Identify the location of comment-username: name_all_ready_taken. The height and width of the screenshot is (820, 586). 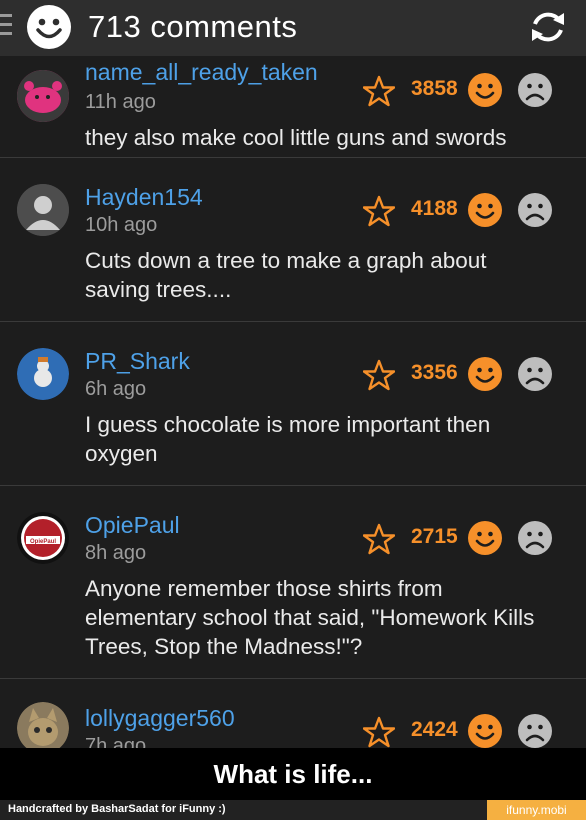
(201, 72).